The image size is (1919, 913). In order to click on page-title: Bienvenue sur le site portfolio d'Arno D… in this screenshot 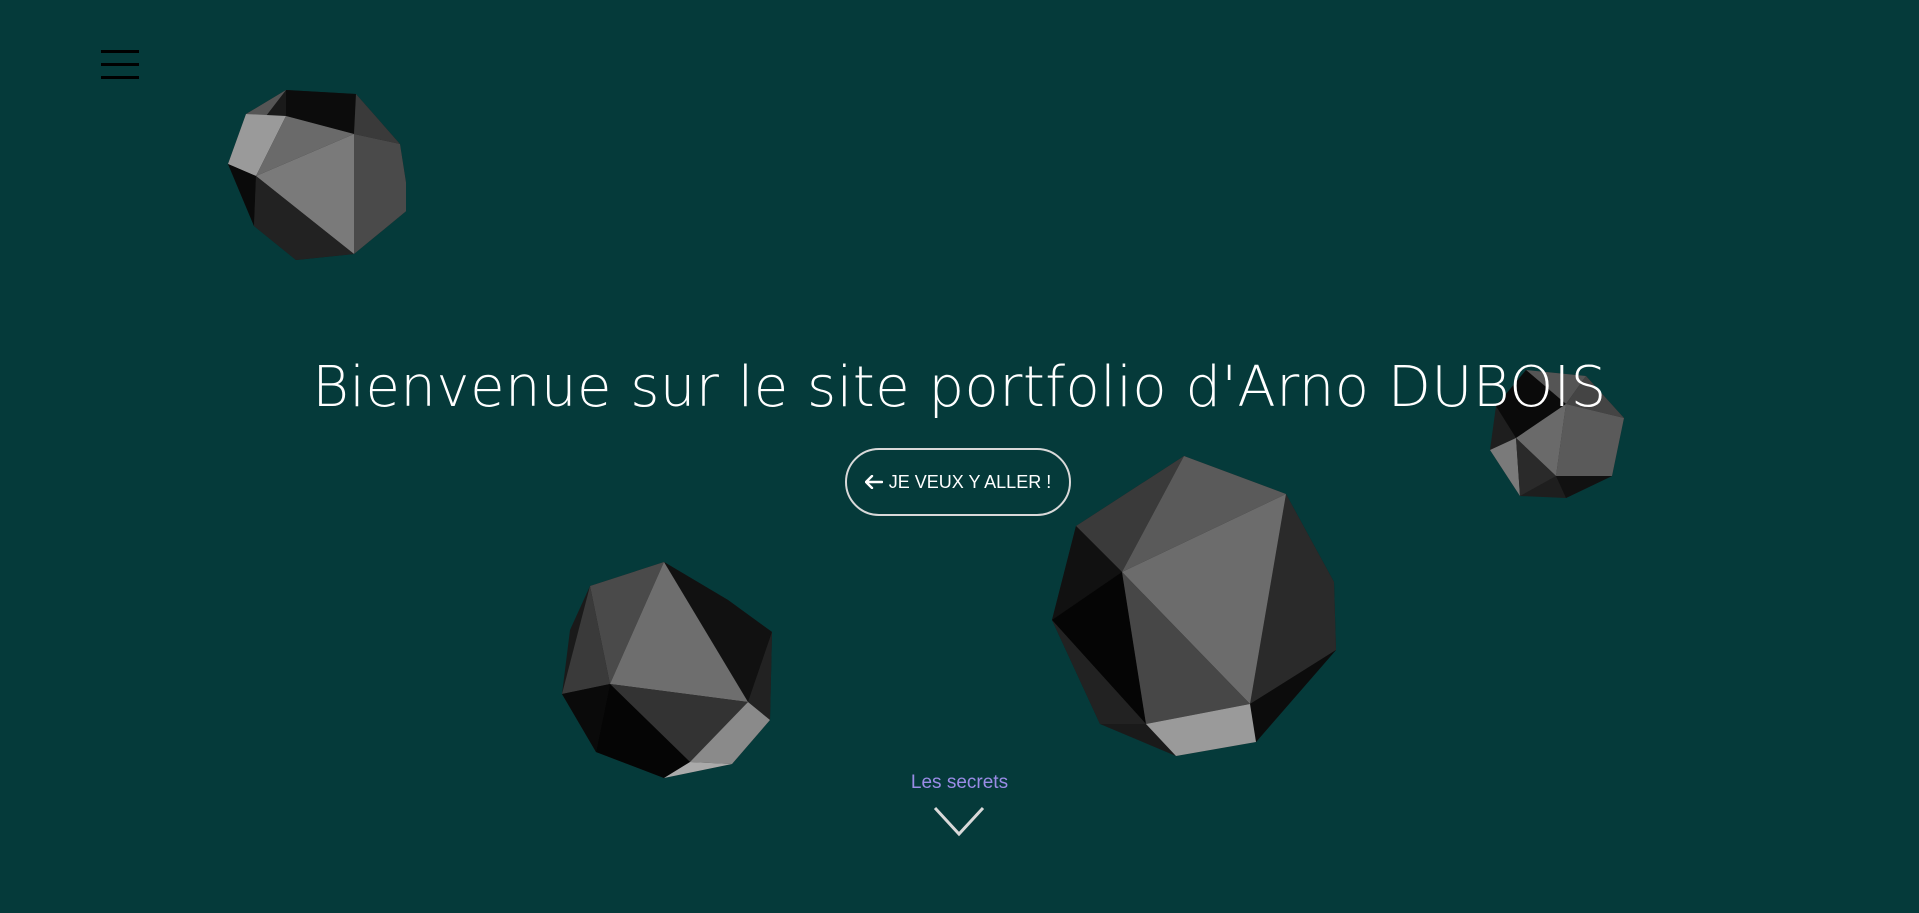, I will do `click(959, 387)`.